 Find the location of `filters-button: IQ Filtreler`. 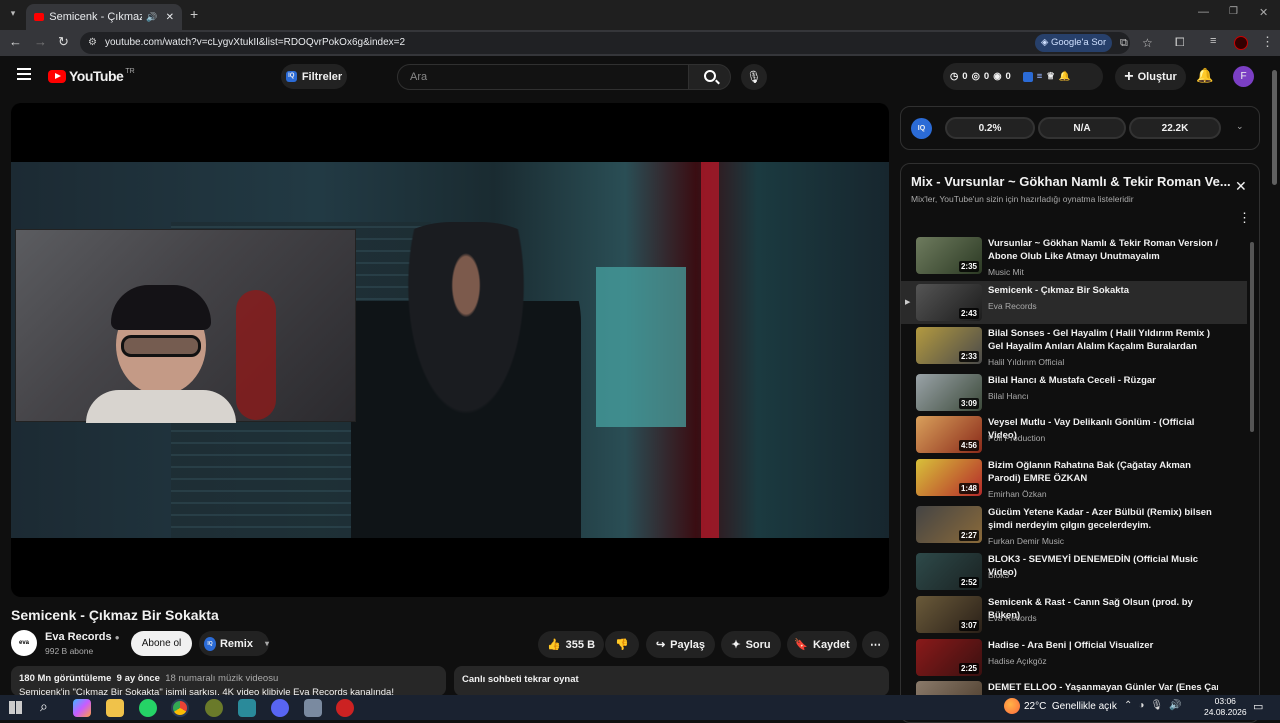

filters-button: IQ Filtreler is located at coordinates (314, 76).